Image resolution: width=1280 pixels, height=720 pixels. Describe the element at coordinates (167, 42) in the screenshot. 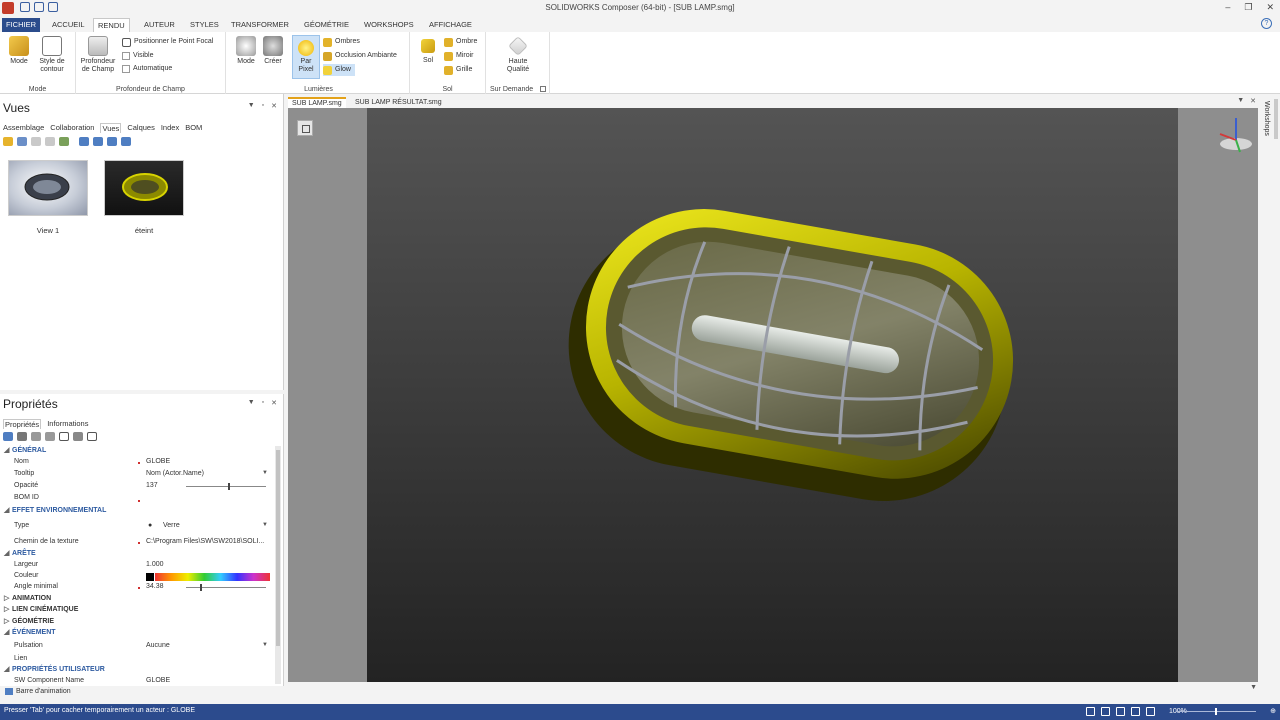

I see `set-focal-point-button: Positionner le Point Focal` at that location.